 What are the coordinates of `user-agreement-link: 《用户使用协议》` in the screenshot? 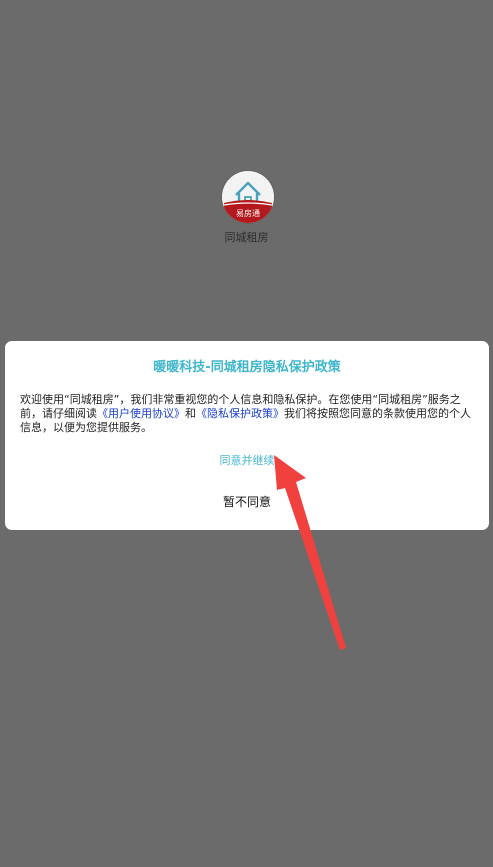 It's located at (141, 413).